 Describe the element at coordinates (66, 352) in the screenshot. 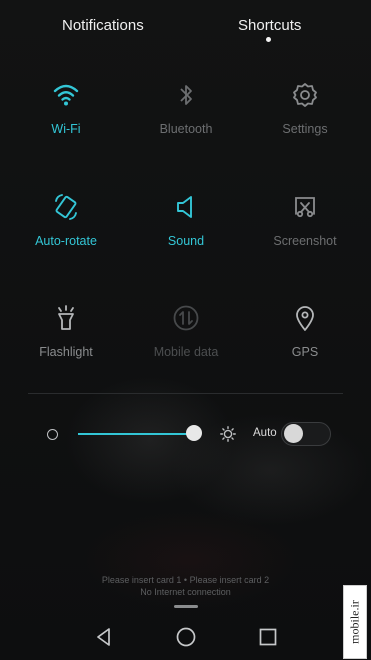

I see `flashlight-label: Flashlight` at that location.